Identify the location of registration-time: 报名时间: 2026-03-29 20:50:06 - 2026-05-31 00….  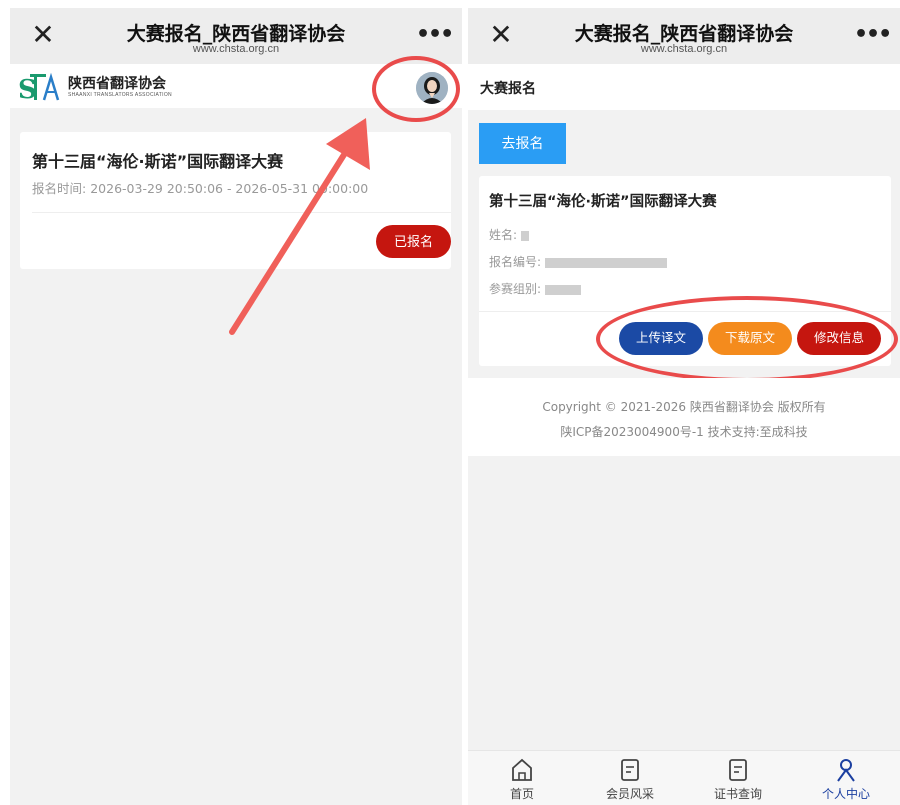
(200, 187).